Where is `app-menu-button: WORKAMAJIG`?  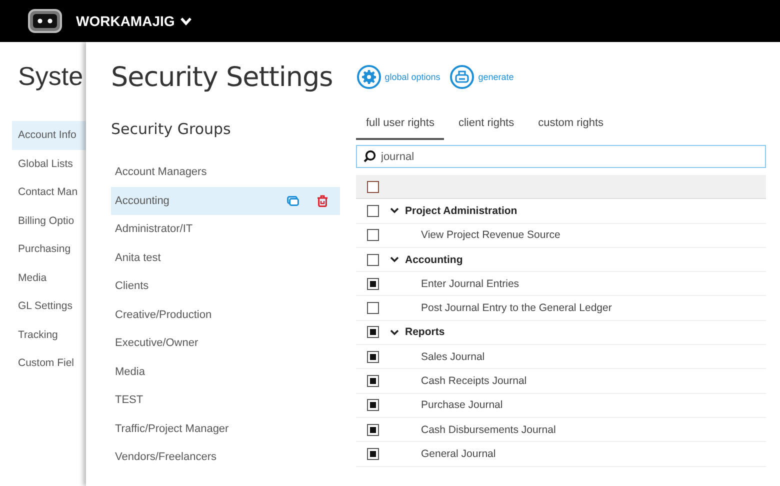 app-menu-button: WORKAMAJIG is located at coordinates (134, 21).